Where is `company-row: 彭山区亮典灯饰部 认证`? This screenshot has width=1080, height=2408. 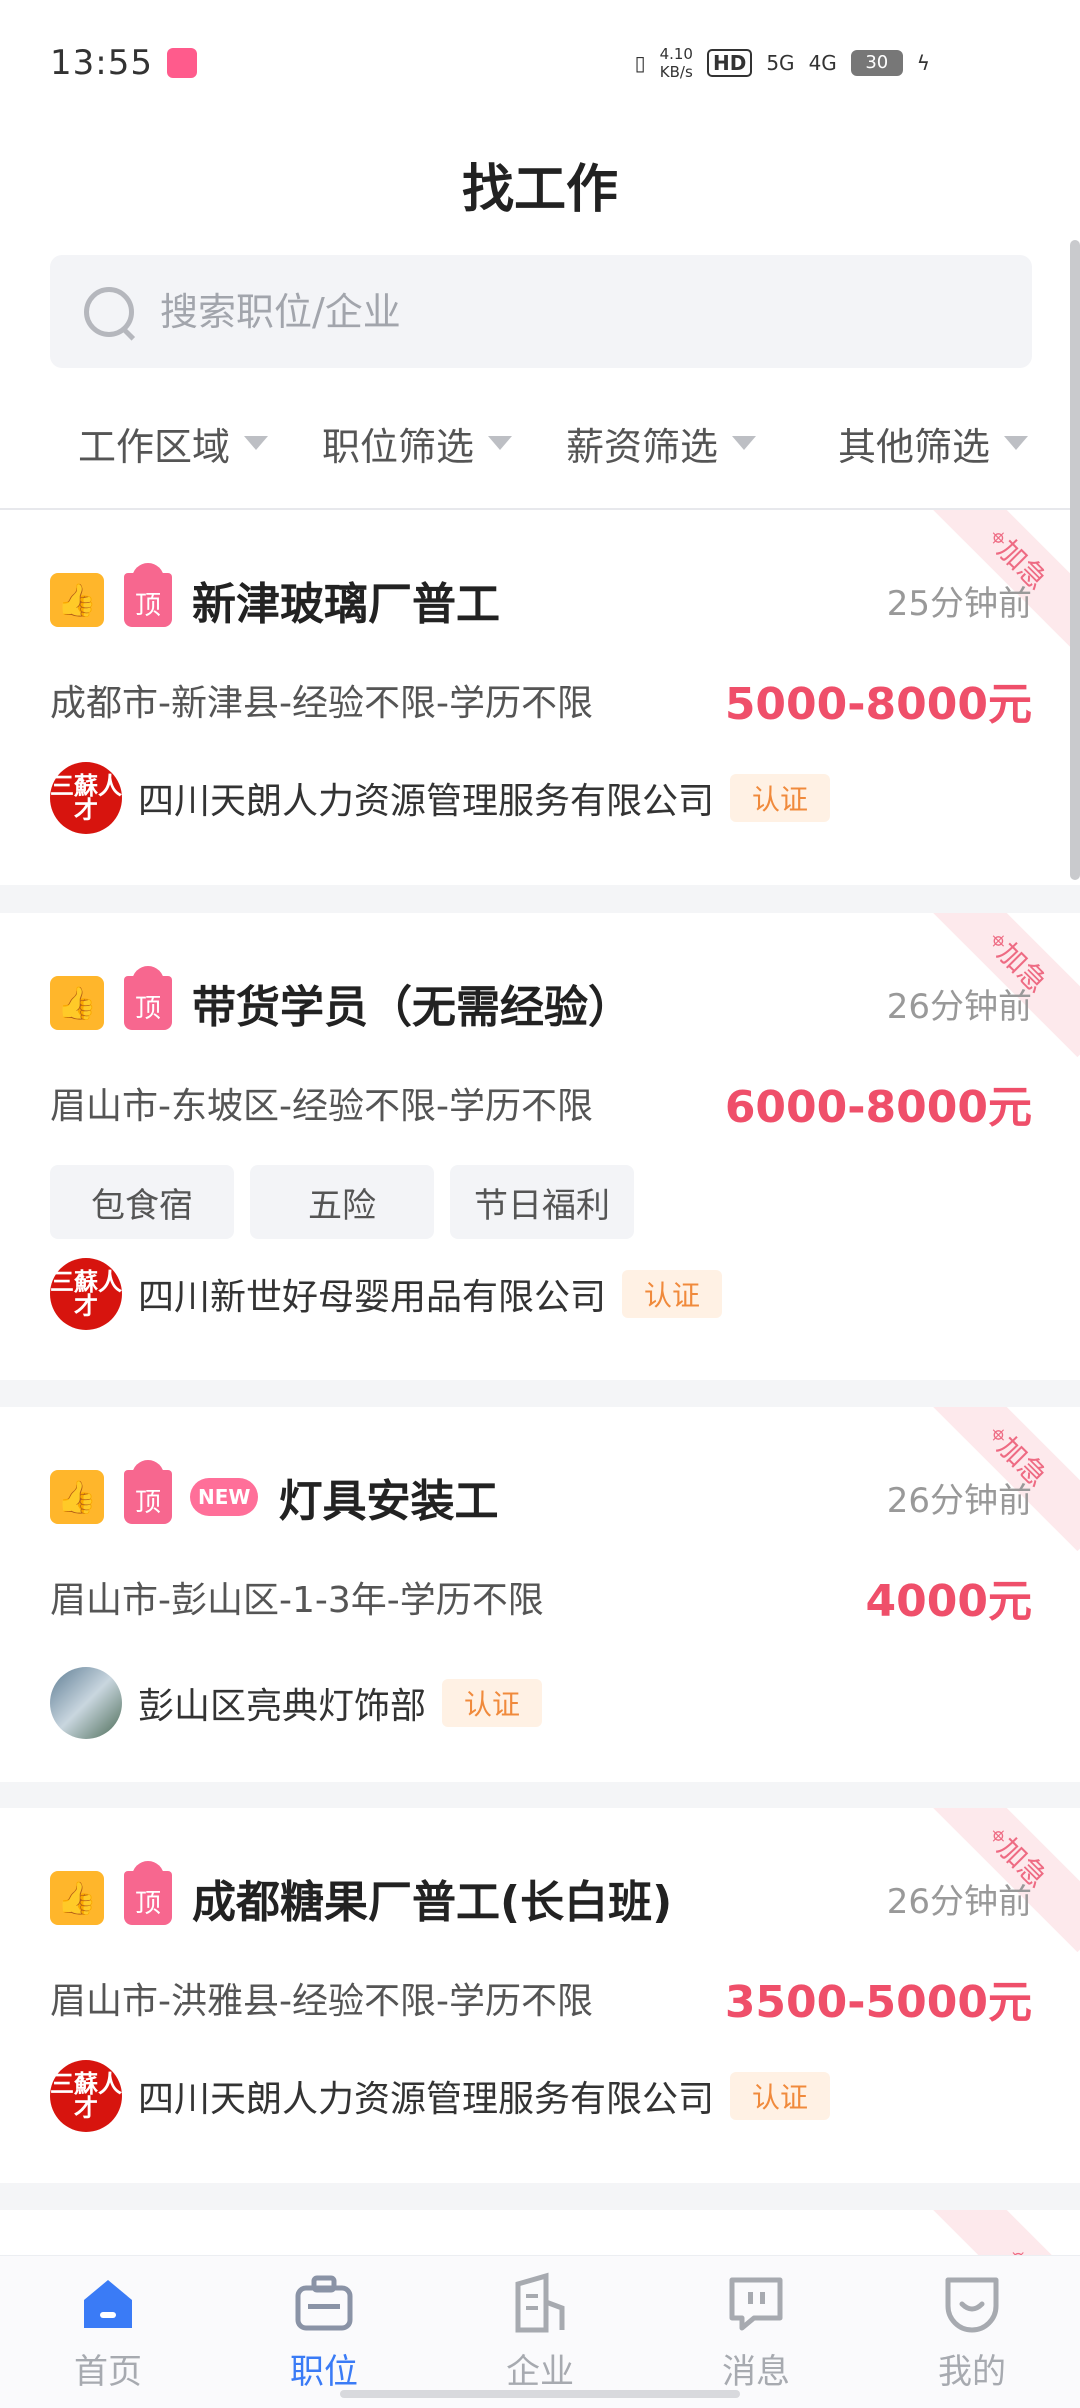 company-row: 彭山区亮典灯饰部 认证 is located at coordinates (296, 1703).